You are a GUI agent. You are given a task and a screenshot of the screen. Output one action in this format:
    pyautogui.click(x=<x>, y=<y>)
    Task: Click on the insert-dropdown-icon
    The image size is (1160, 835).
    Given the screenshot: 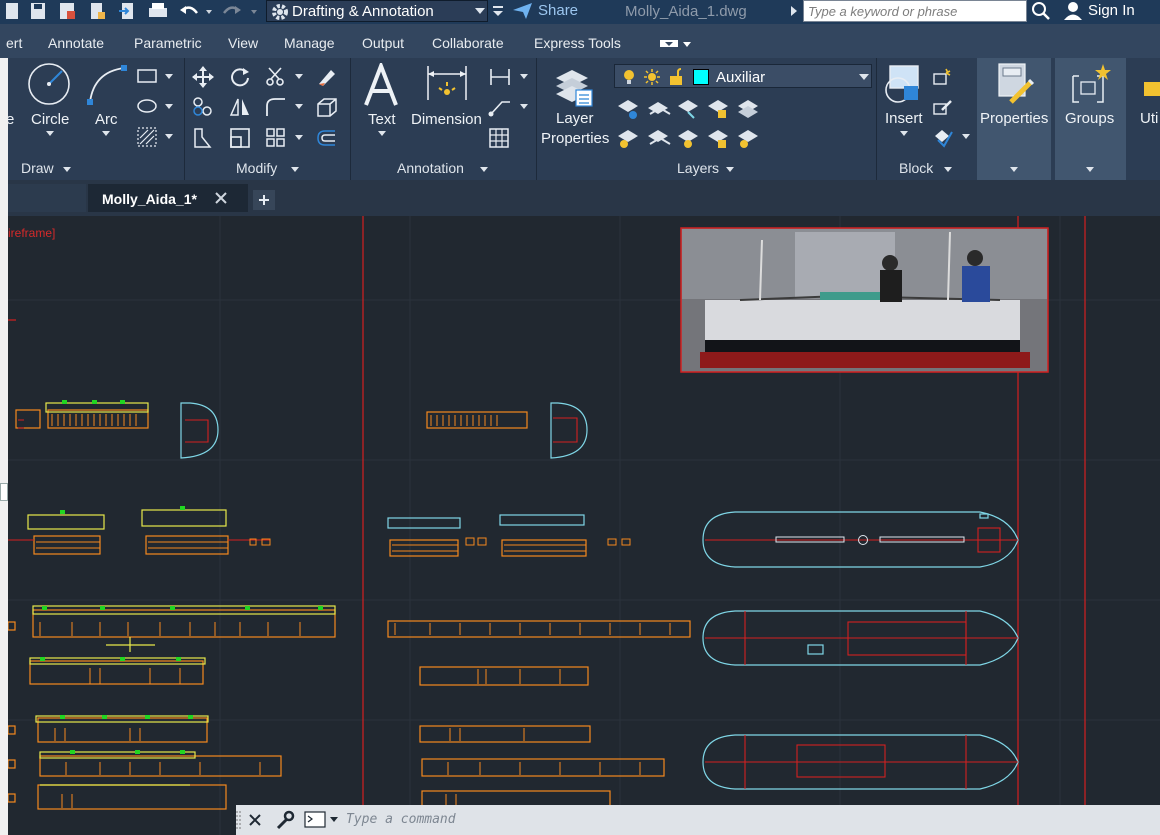 What is the action you would take?
    pyautogui.click(x=904, y=134)
    